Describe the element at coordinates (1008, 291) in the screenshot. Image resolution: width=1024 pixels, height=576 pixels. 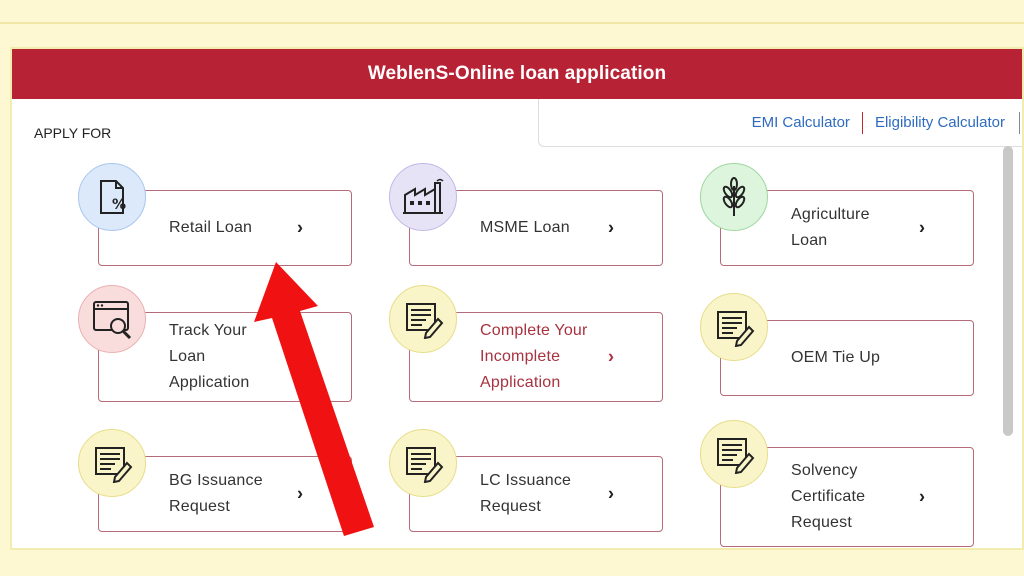
I see `scrollbar-thumb` at that location.